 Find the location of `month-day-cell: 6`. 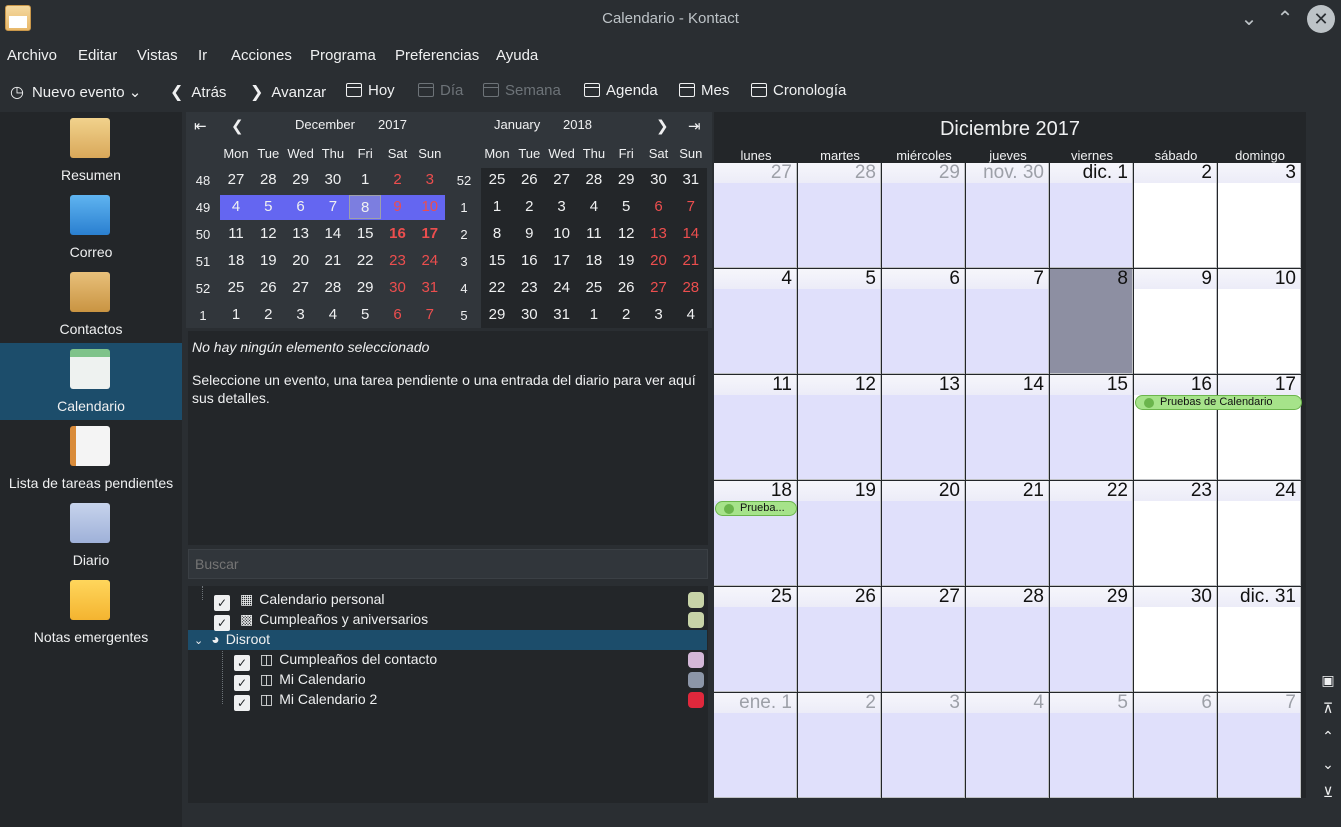

month-day-cell: 6 is located at coordinates (923, 321).